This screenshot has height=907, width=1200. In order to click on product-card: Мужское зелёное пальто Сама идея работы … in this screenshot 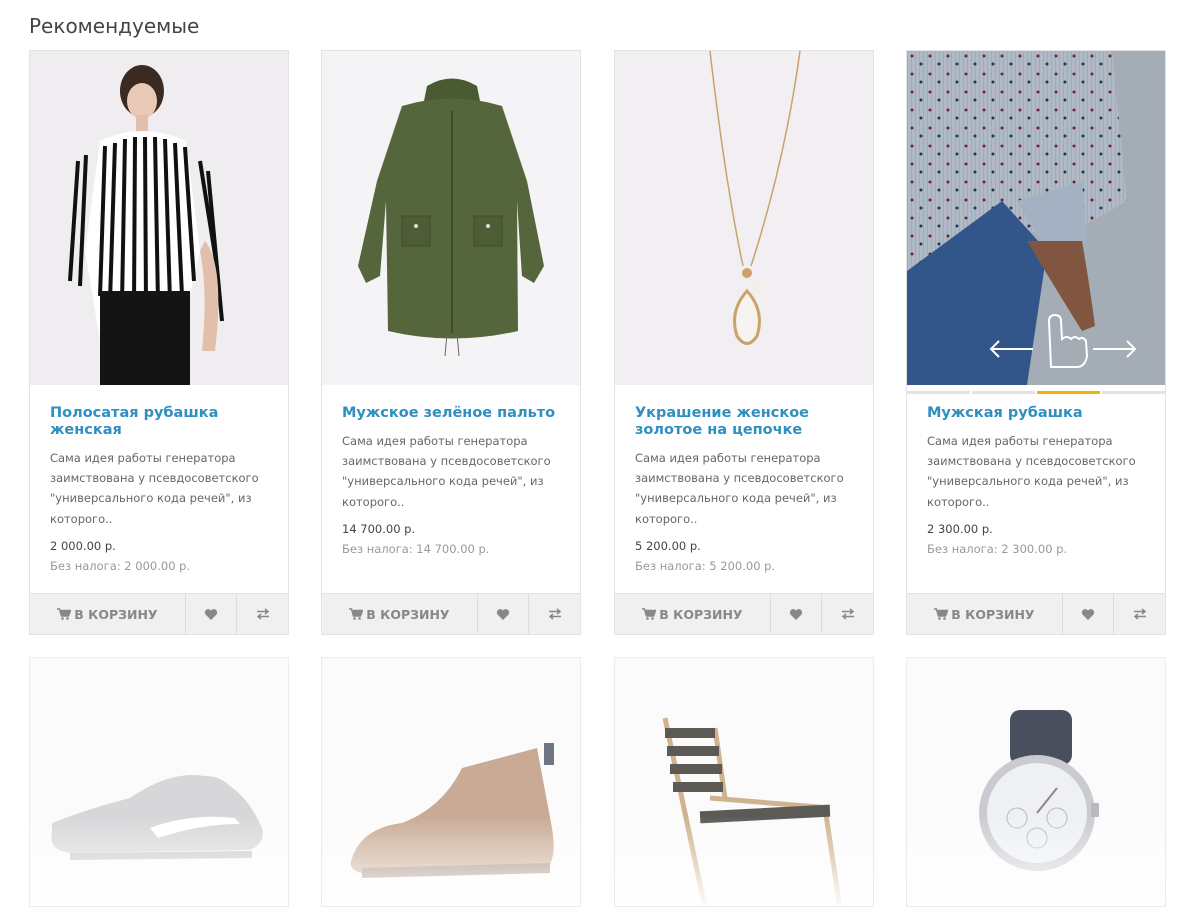, I will do `click(451, 342)`.